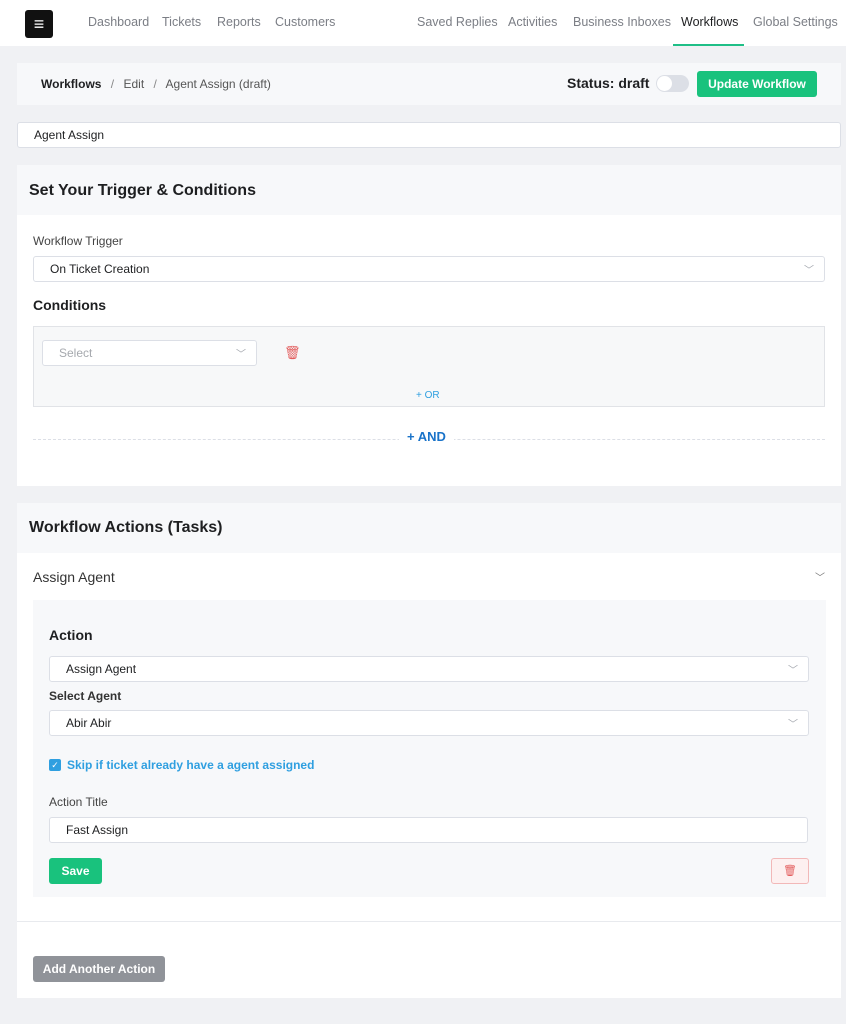 The width and height of the screenshot is (846, 1024). What do you see at coordinates (622, 22) in the screenshot?
I see `nav-business-inboxes: Business Inboxes` at bounding box center [622, 22].